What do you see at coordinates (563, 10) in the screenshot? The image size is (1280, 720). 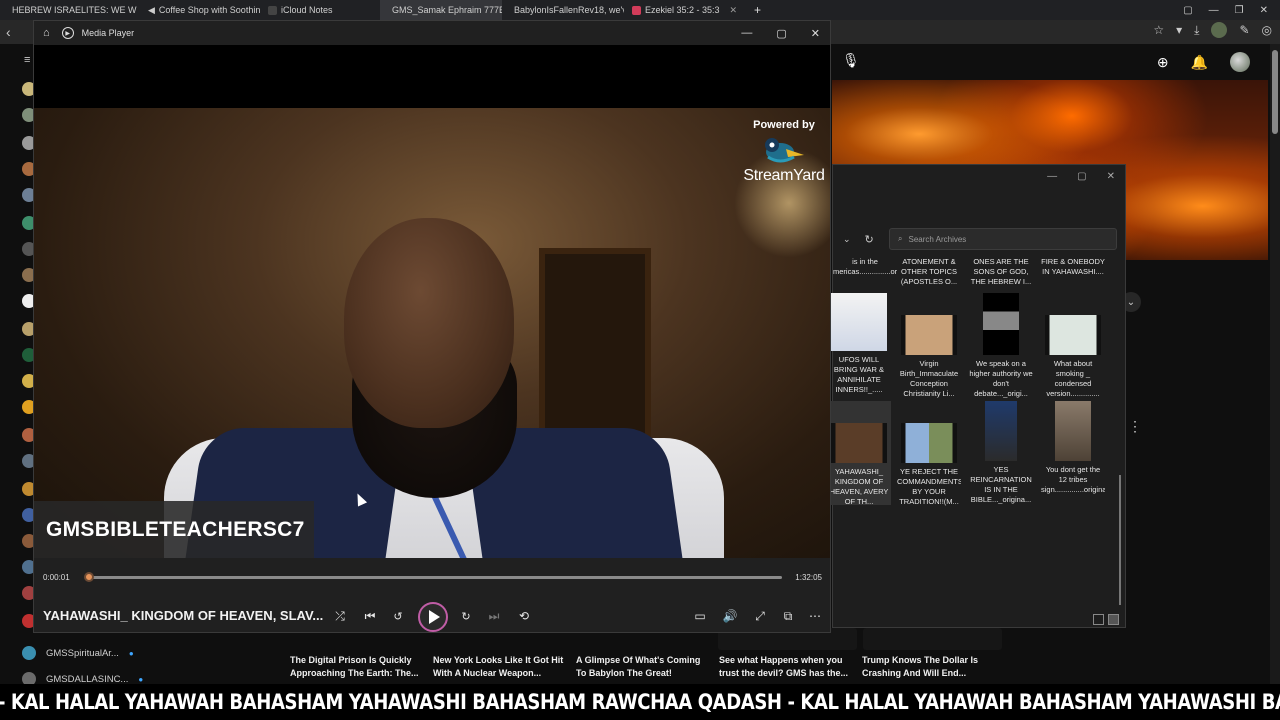 I see `browser-tab: BabylonIsFallenRev18, we'v` at bounding box center [563, 10].